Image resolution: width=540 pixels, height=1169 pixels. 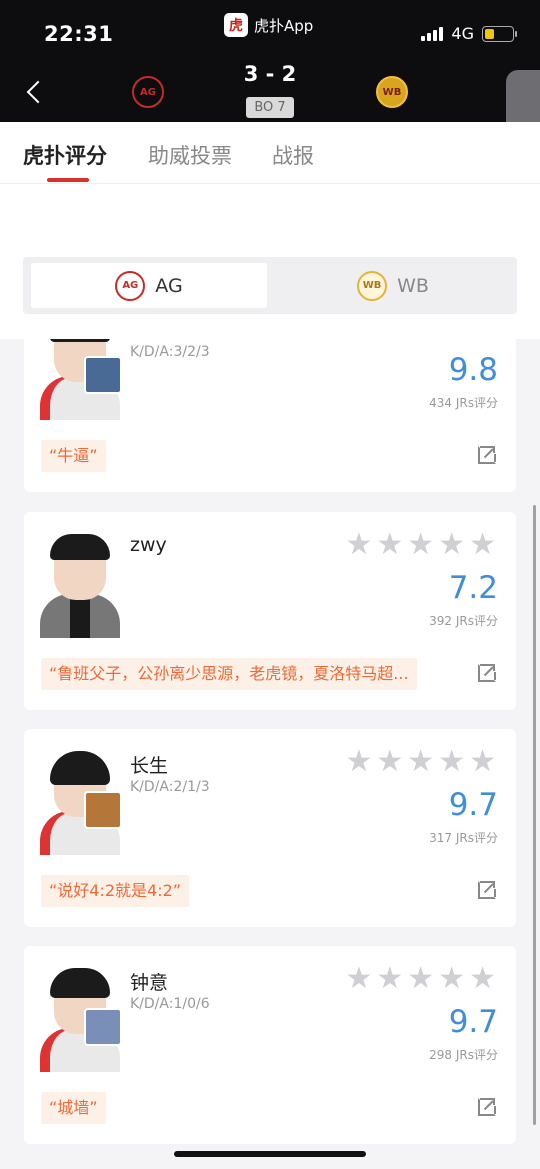 What do you see at coordinates (270, 153) in the screenshot?
I see `tab-bar: 虎扑评分 助威投票 战报` at bounding box center [270, 153].